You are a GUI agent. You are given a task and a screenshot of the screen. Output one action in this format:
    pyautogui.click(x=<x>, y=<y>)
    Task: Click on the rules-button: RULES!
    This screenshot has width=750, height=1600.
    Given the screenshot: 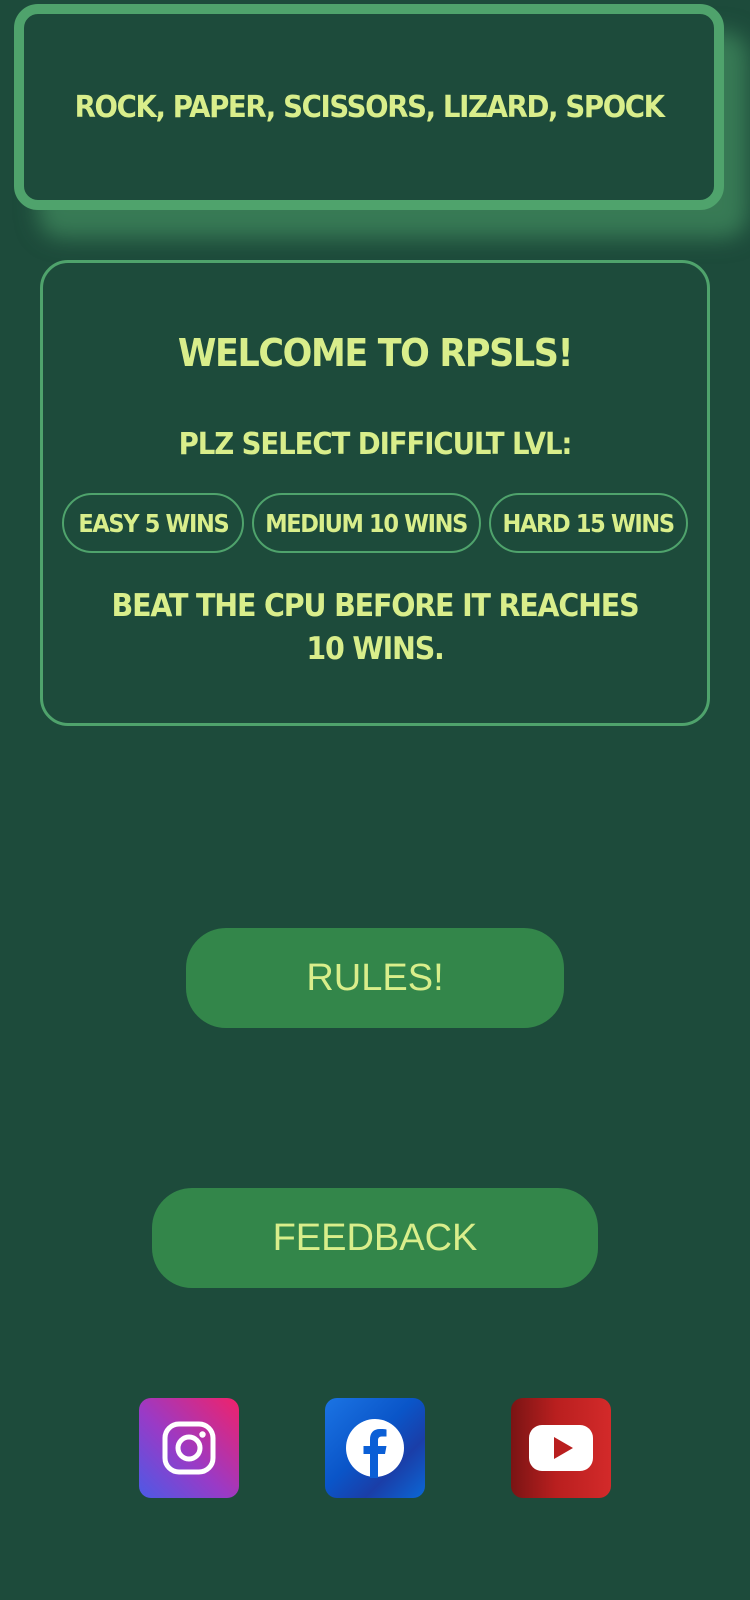 What is the action you would take?
    pyautogui.click(x=375, y=978)
    